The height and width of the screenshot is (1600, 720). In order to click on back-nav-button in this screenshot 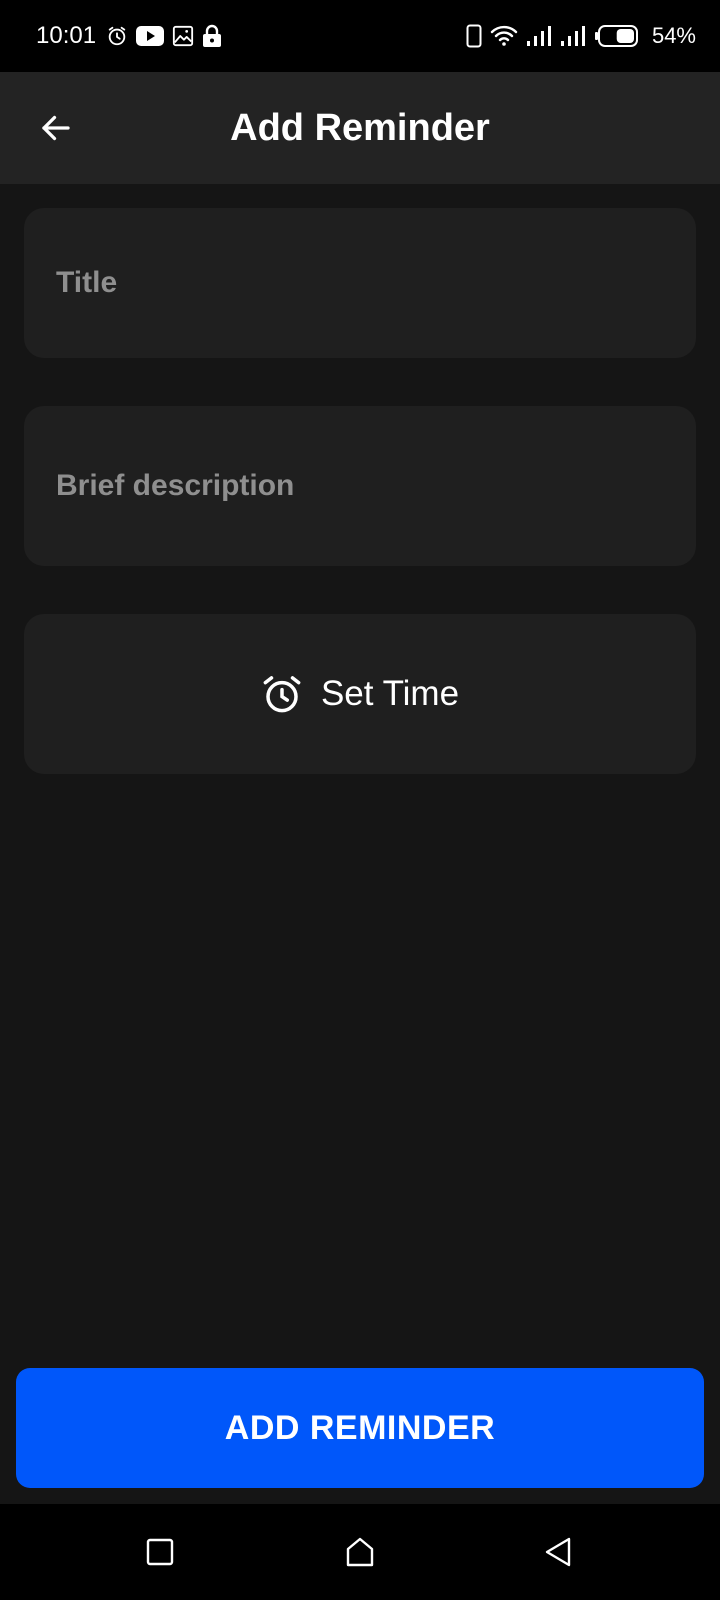, I will do `click(558, 1552)`.